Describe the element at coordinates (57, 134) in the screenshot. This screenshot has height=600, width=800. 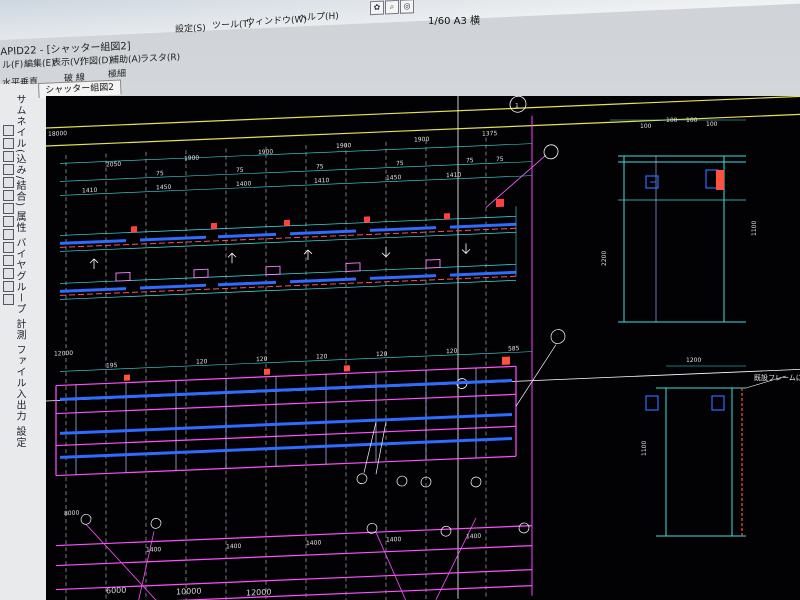
I see `level-label-0: 18000` at that location.